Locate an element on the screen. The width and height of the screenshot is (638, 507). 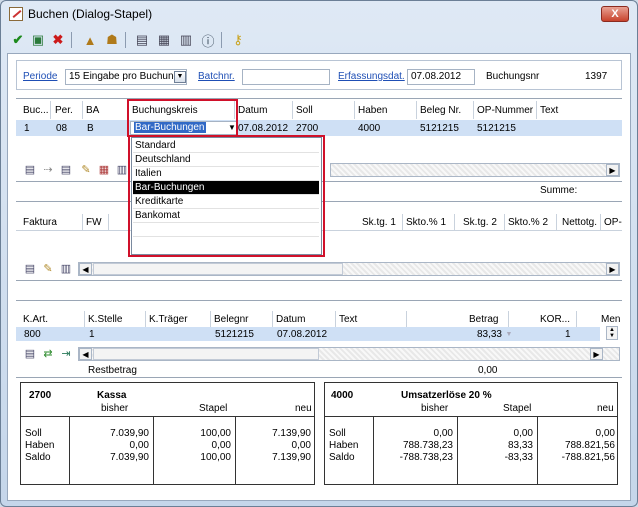
cell-buc: 1 is located at coordinates (27, 128).